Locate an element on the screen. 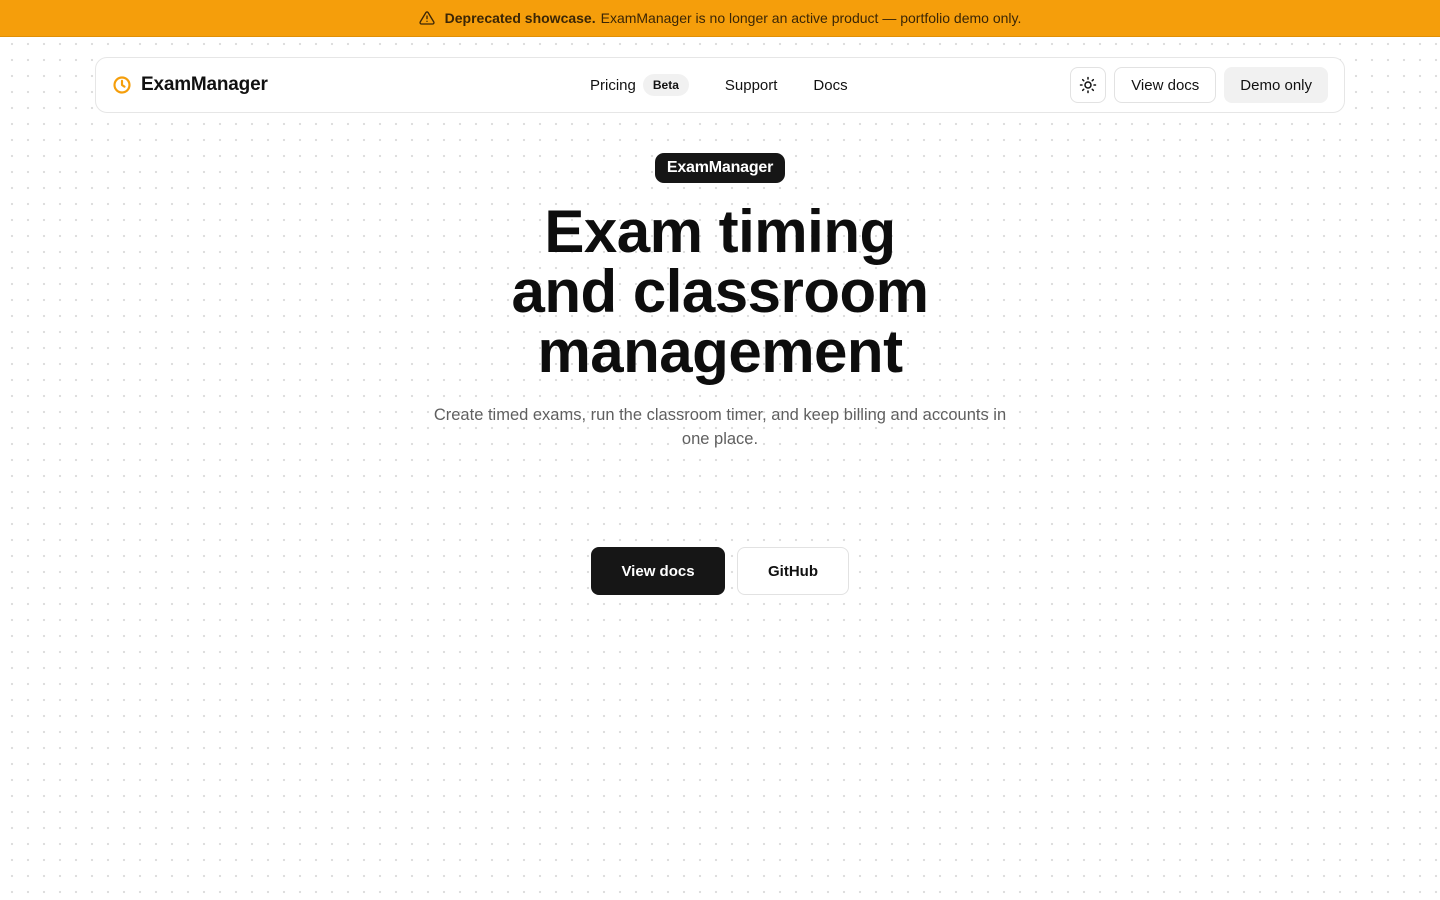 The height and width of the screenshot is (900, 1440). hero-title-line-3: management is located at coordinates (720, 351).